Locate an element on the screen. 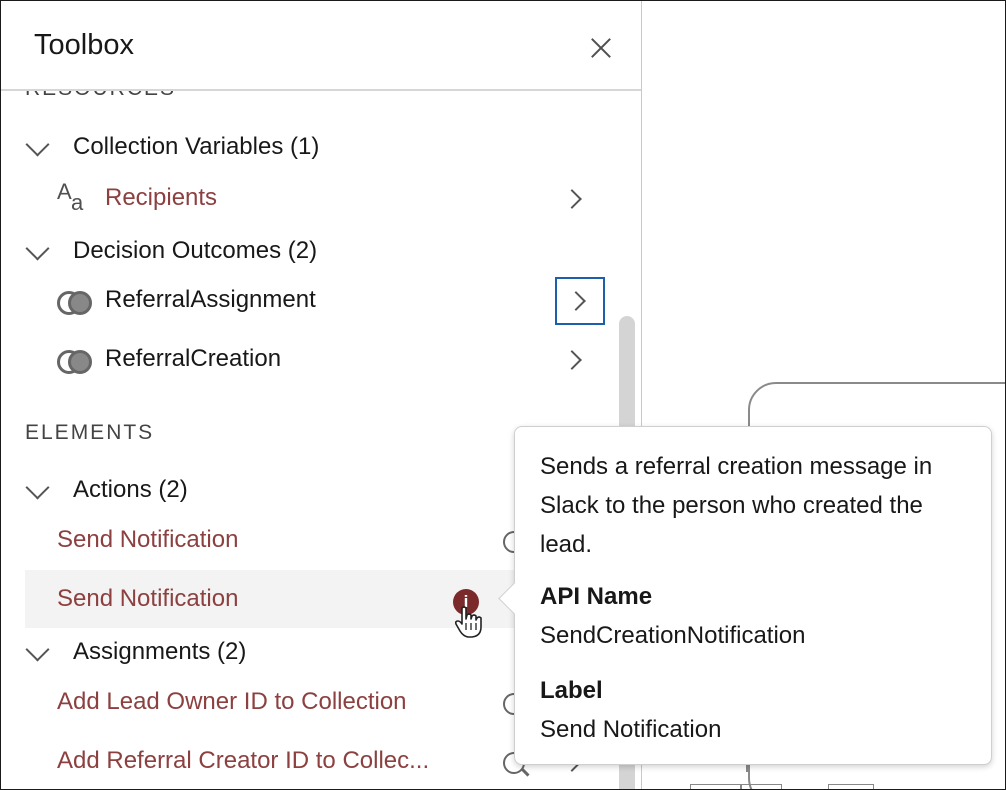 Image resolution: width=1006 pixels, height=790 pixels. elements-heading: ELEMENTS is located at coordinates (90, 432).